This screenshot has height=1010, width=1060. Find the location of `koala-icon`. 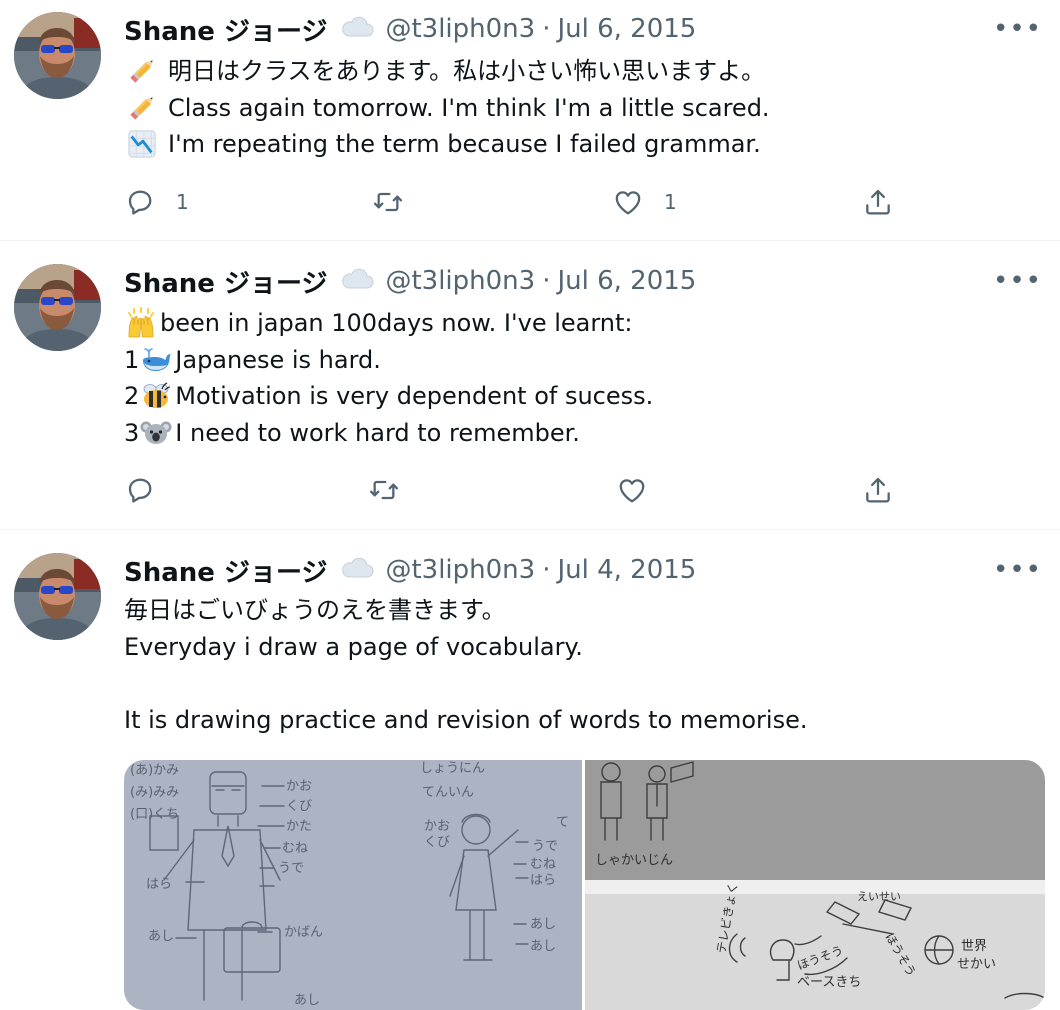

koala-icon is located at coordinates (156, 433).